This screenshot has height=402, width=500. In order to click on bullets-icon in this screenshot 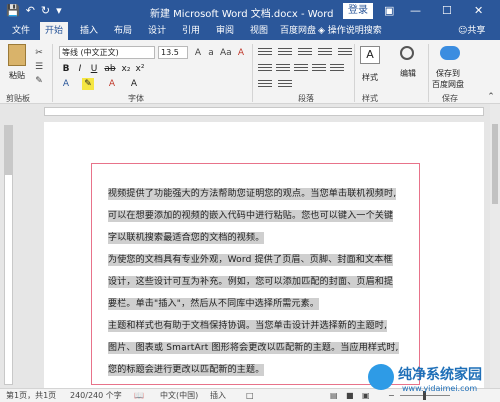, I will do `click(265, 53)`.